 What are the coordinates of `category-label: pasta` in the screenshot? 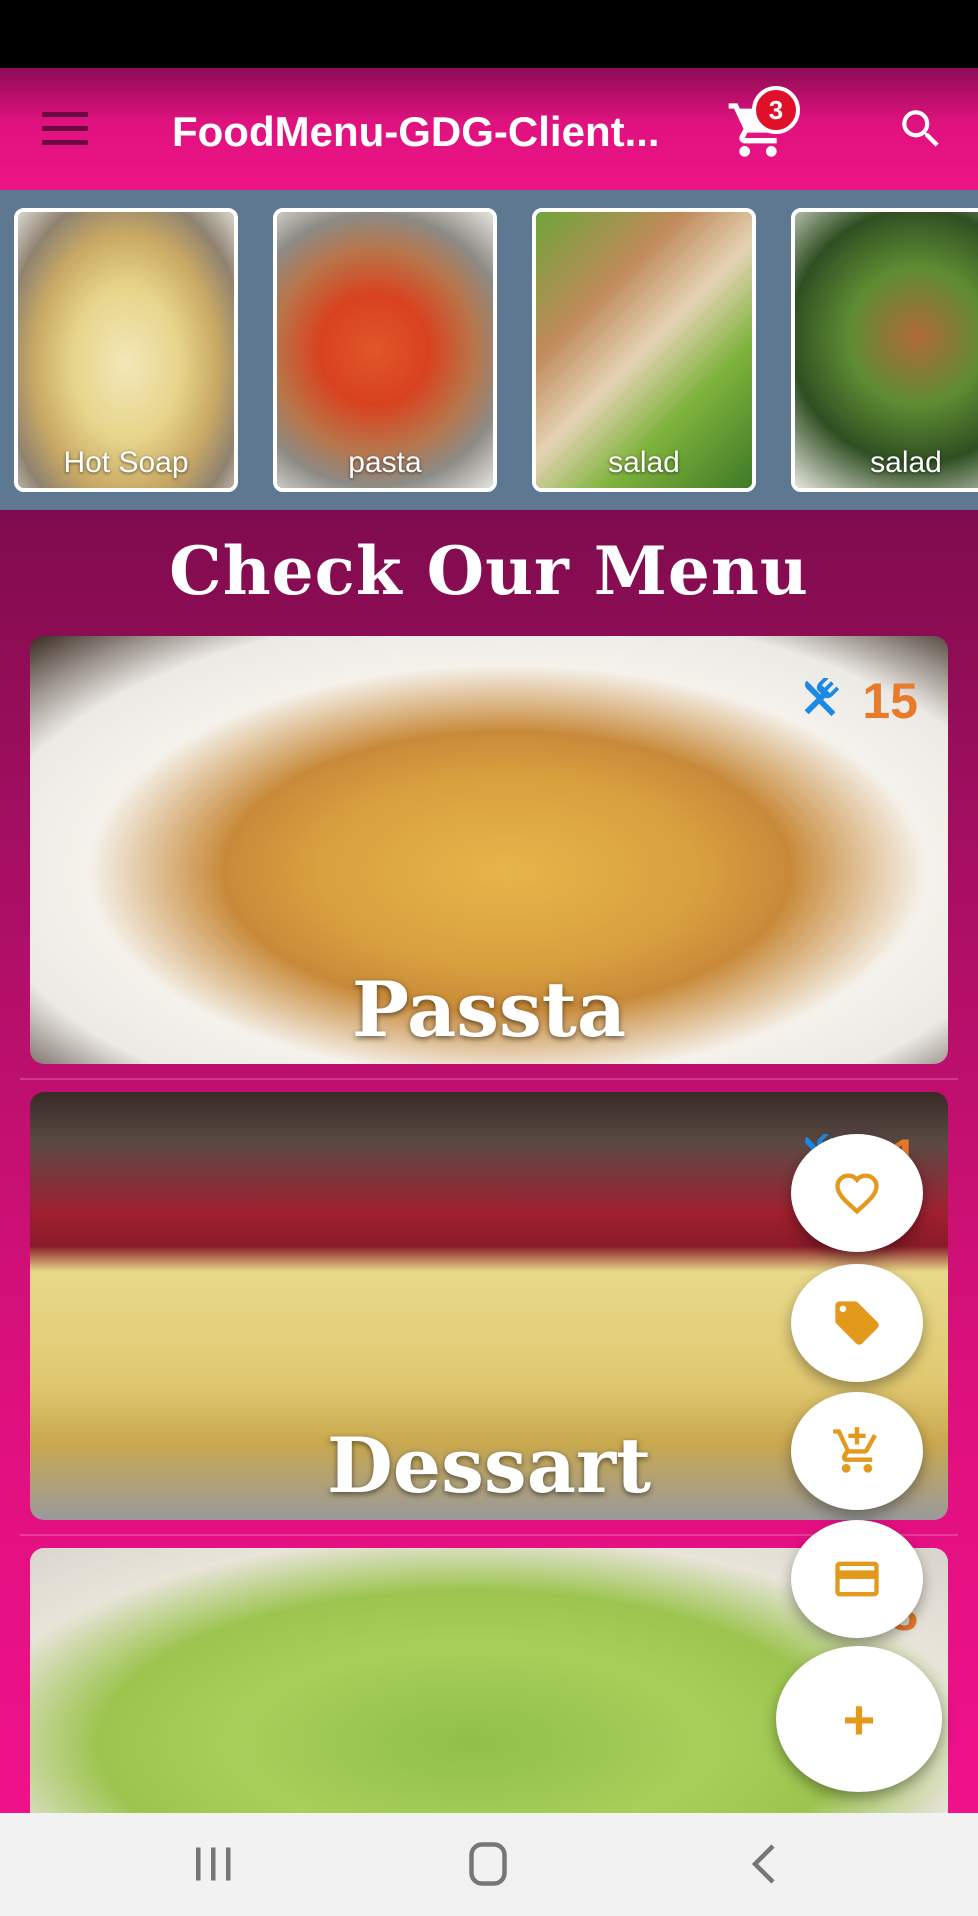 It's located at (385, 462).